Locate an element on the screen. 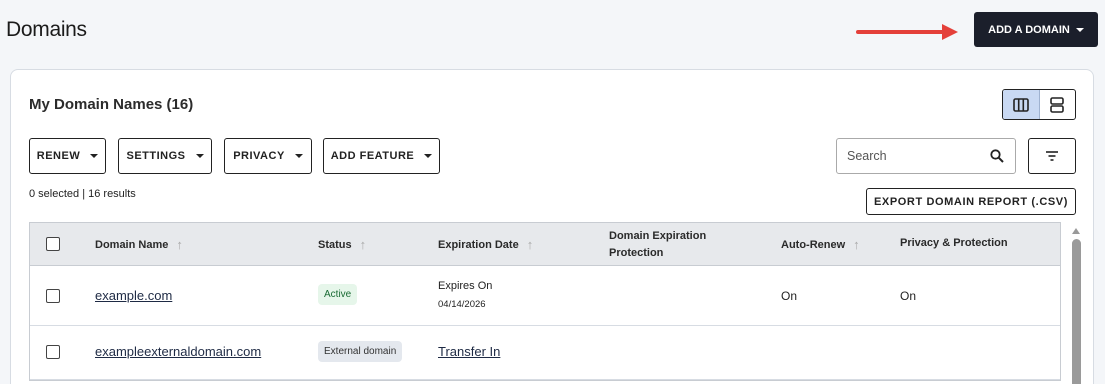 The width and height of the screenshot is (1105, 384). selection-summary: 0 selected | 16 results is located at coordinates (82, 194).